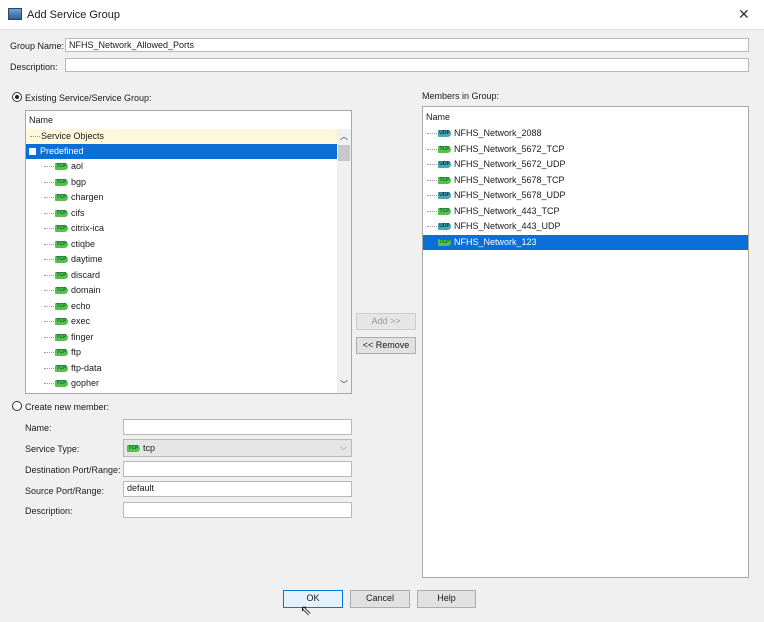 Image resolution: width=764 pixels, height=622 pixels. Describe the element at coordinates (237, 510) in the screenshot. I see `member-description-input` at that location.